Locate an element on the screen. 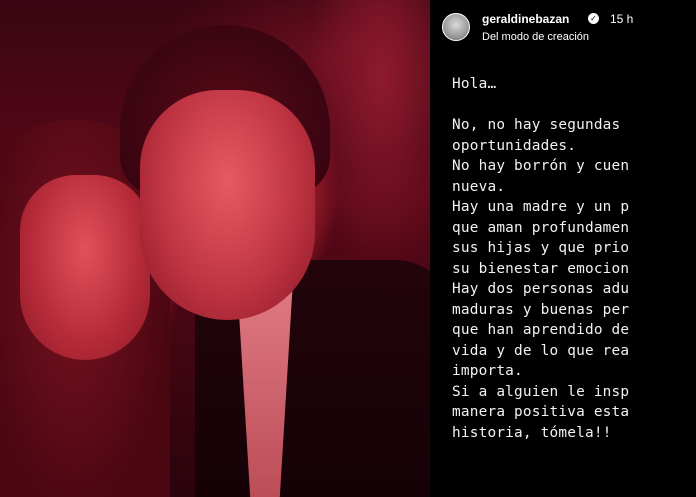 The height and width of the screenshot is (497, 696). story-line: historia, tómela!! is located at coordinates (532, 432).